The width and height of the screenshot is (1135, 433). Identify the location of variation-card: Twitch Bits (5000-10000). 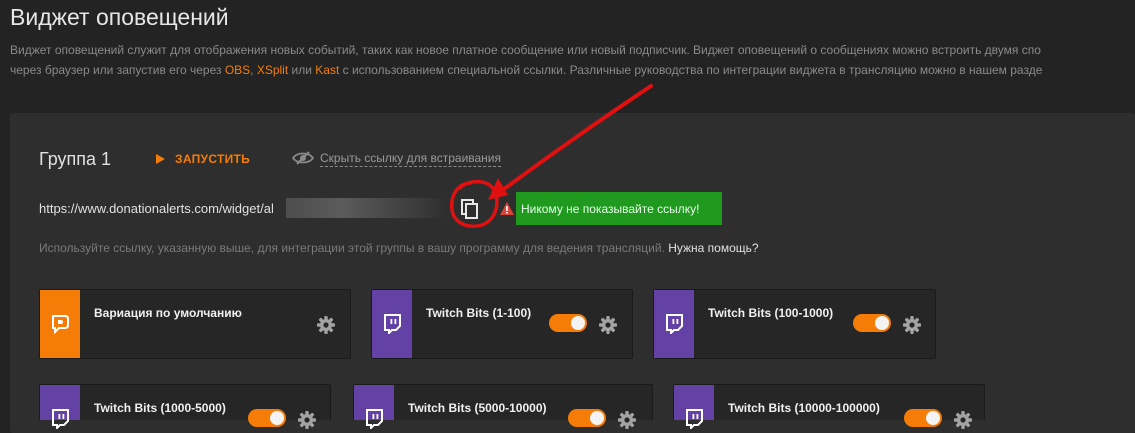
(503, 406).